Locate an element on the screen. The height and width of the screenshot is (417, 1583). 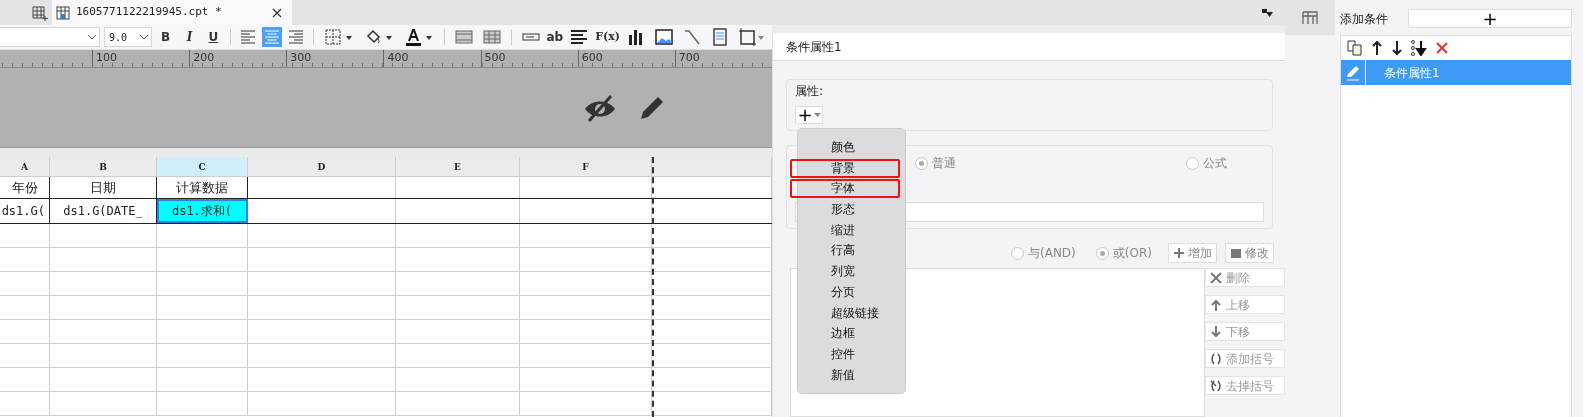
ruler-label: 300 is located at coordinates (335, 58).